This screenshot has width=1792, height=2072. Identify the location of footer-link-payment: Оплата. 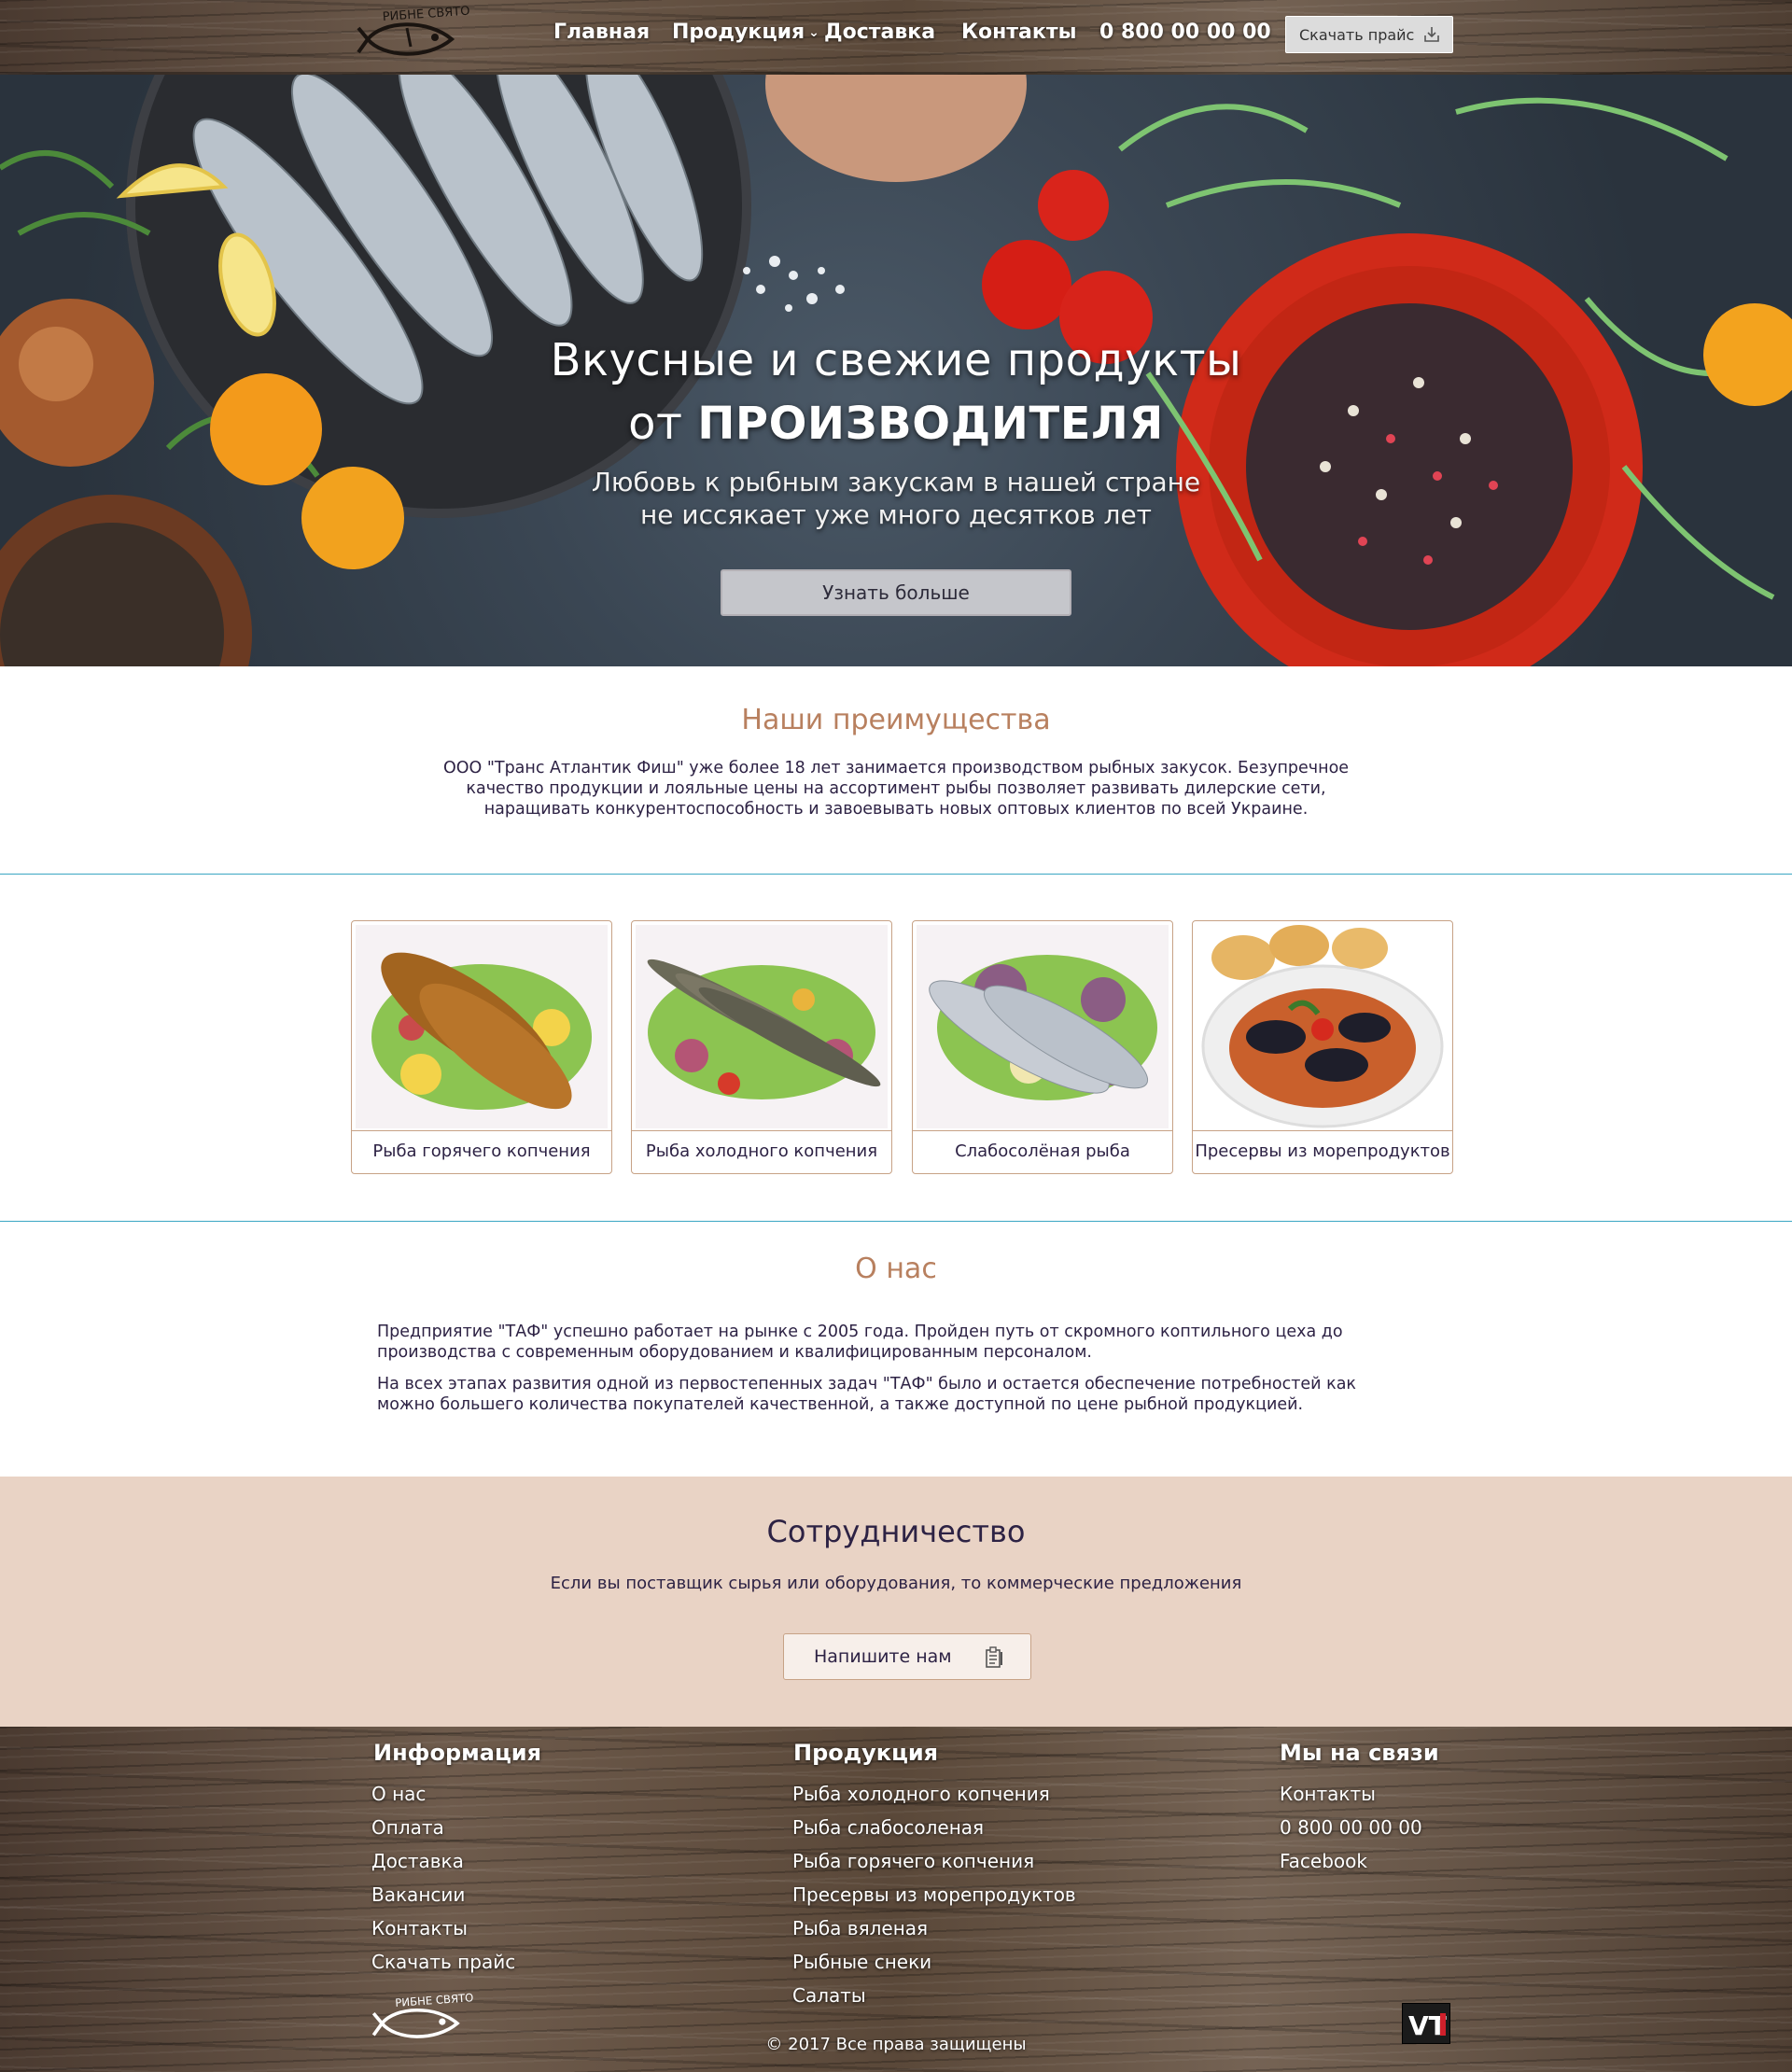
(407, 1827).